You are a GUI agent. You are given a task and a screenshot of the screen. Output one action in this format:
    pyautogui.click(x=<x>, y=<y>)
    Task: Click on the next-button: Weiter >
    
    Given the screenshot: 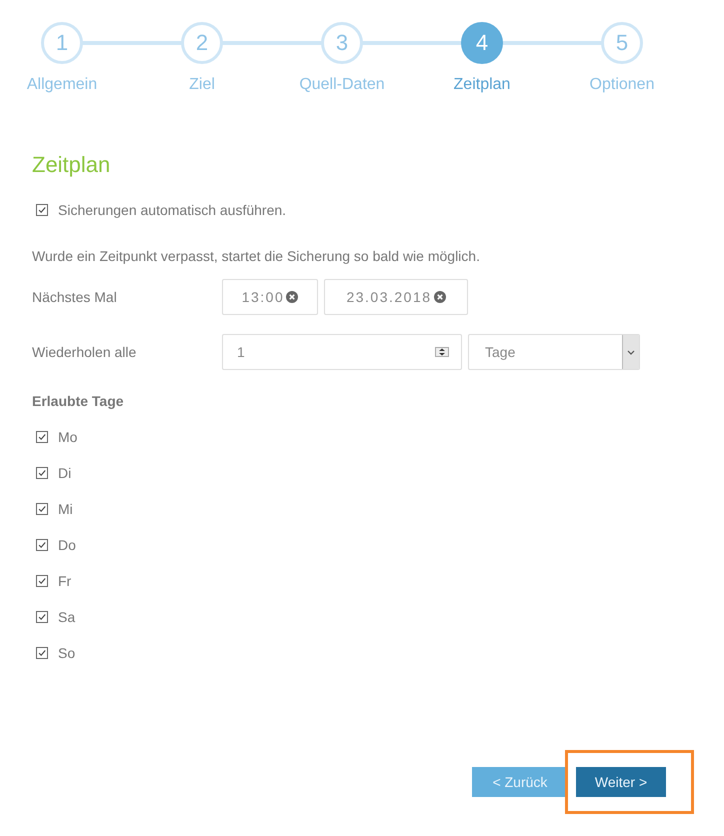 What is the action you would take?
    pyautogui.click(x=621, y=782)
    